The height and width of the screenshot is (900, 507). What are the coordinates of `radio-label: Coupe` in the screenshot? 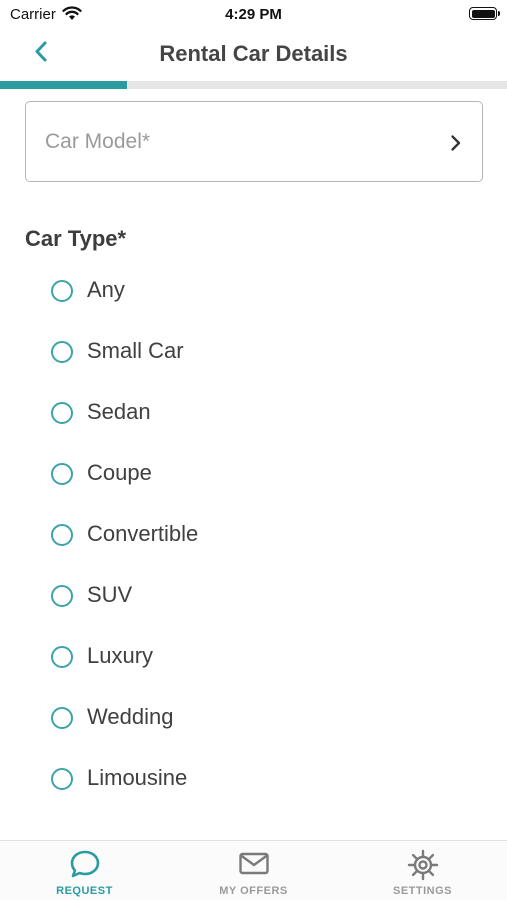 It's located at (119, 472).